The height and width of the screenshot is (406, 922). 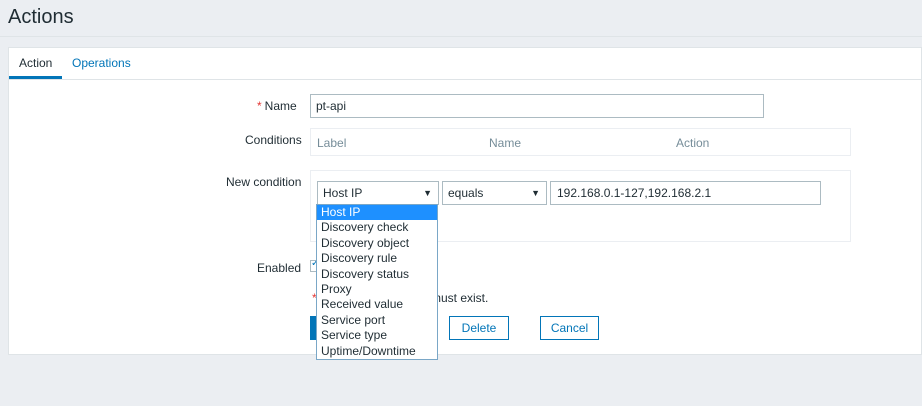 What do you see at coordinates (264, 182) in the screenshot?
I see `new-condition-label: New condition` at bounding box center [264, 182].